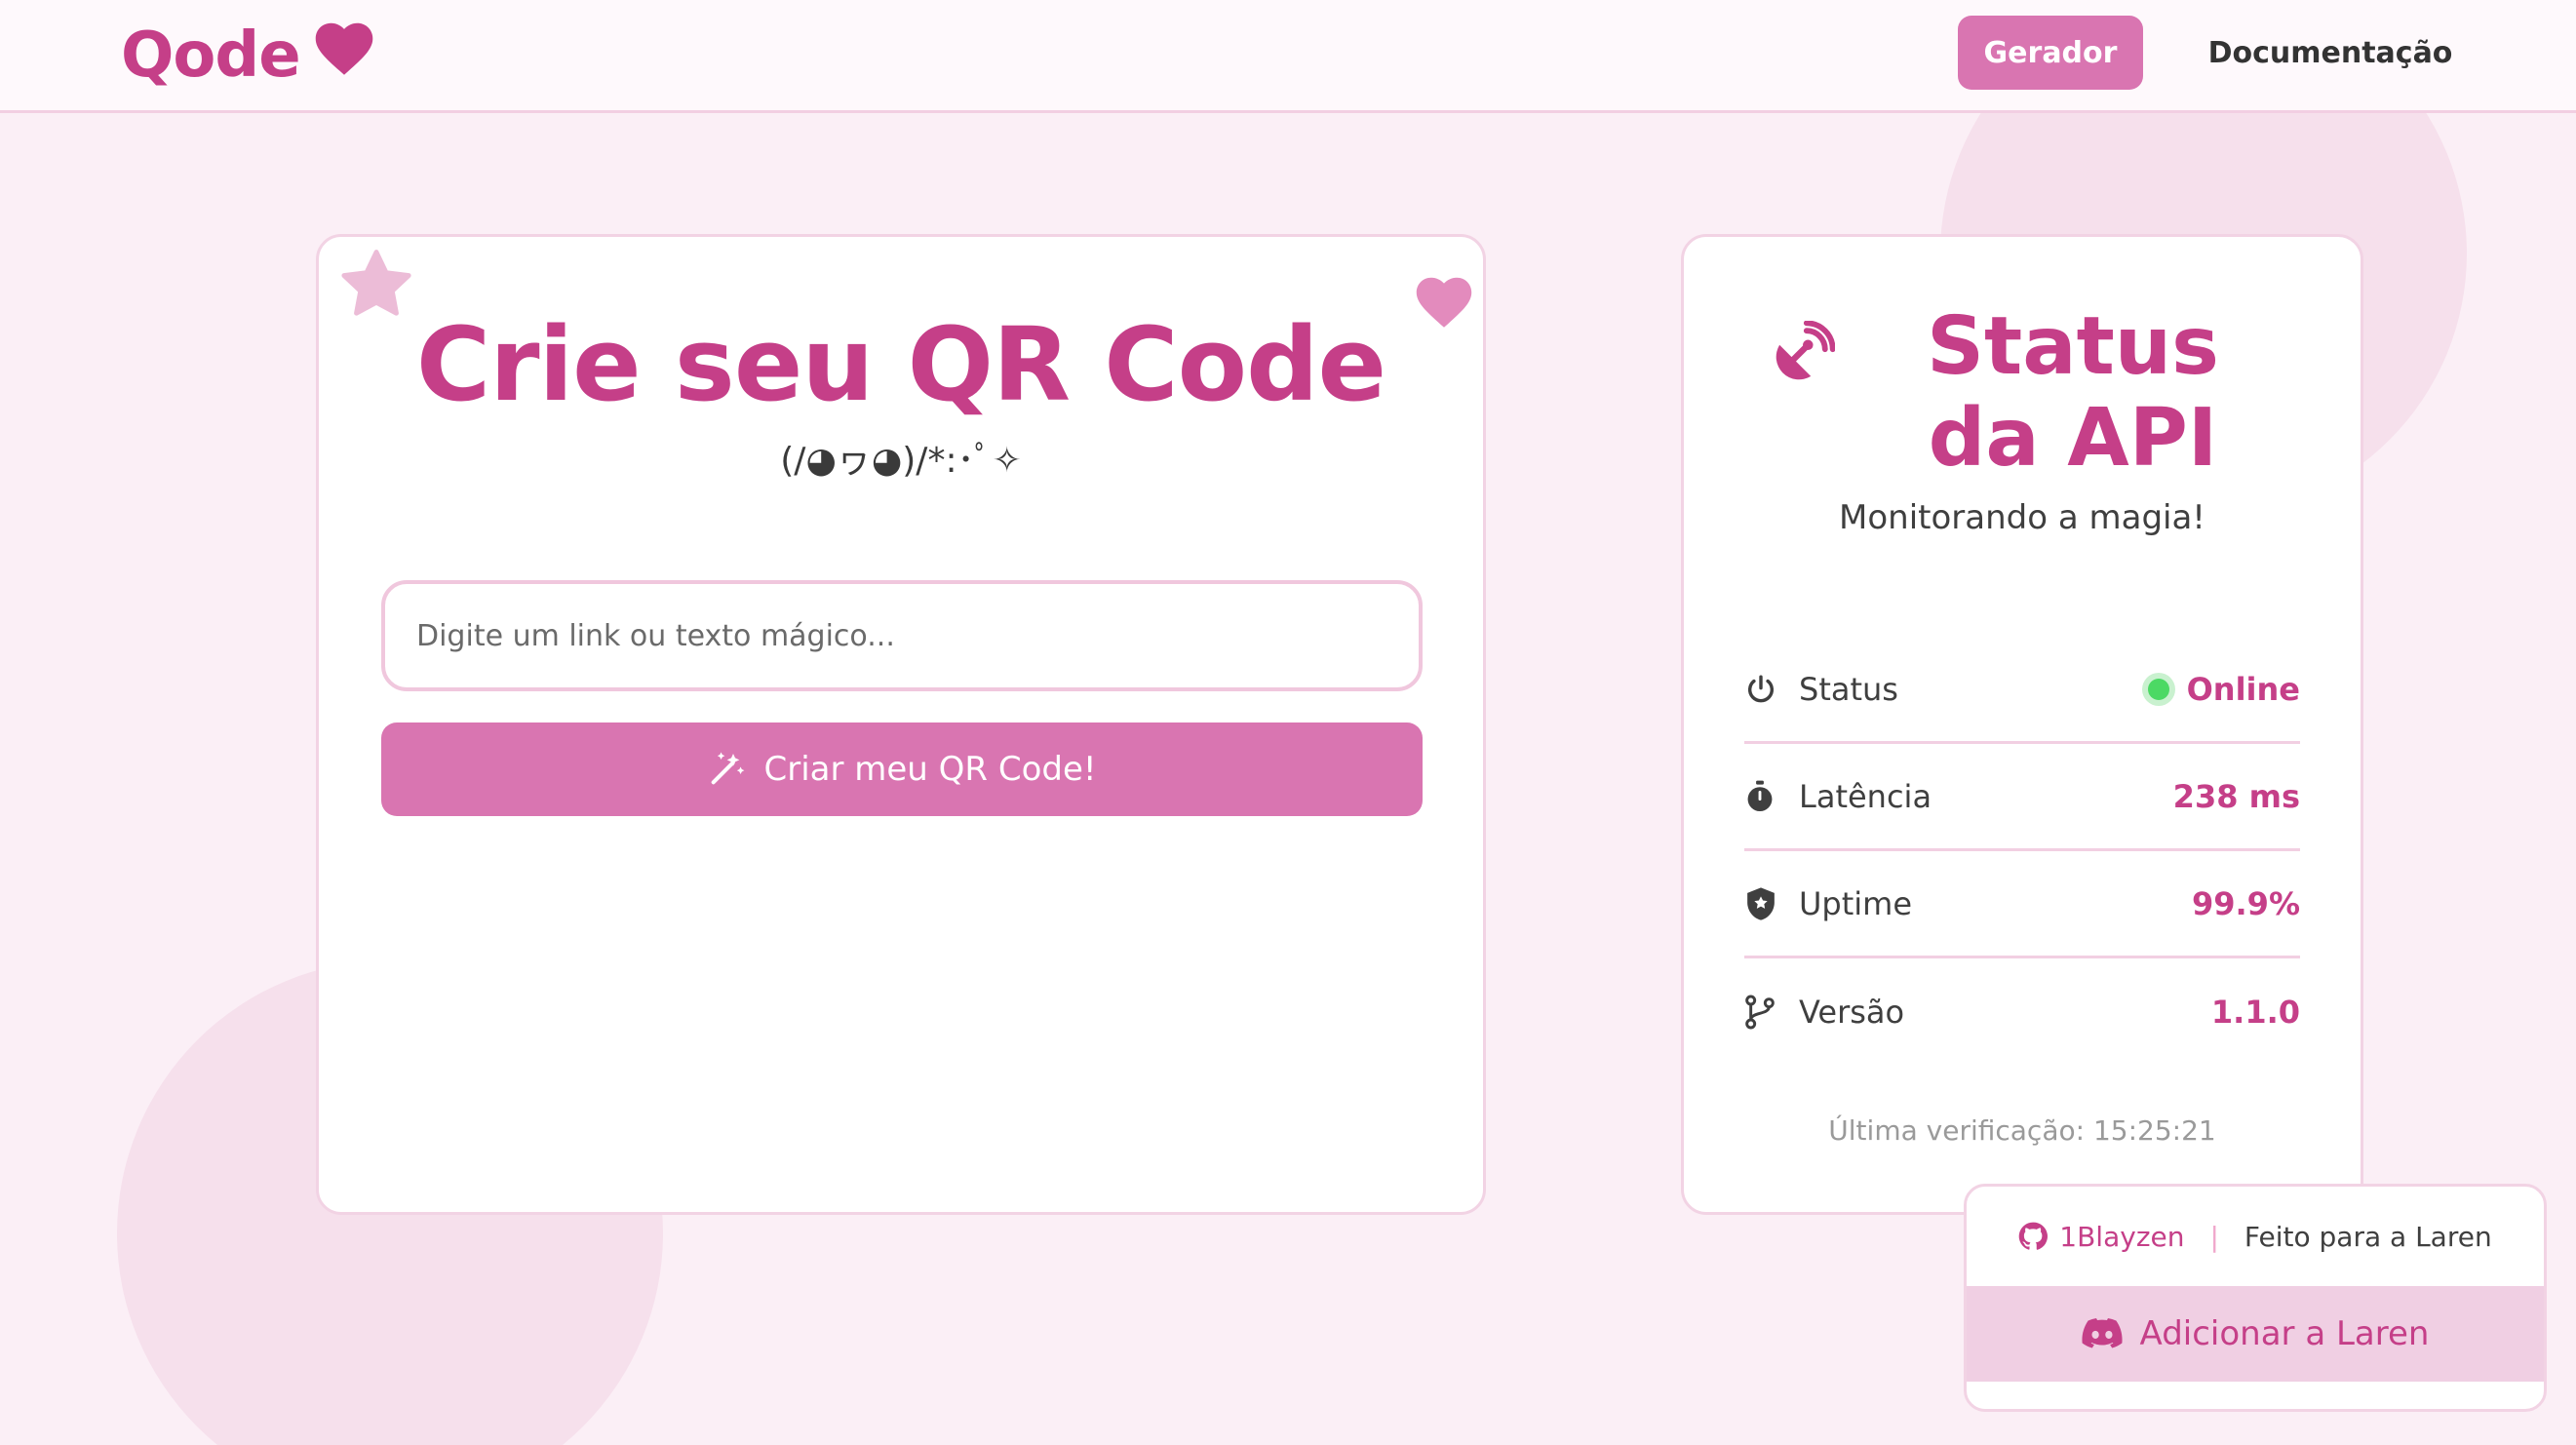 This screenshot has width=2576, height=1445. I want to click on latency-value: 238 ms, so click(2236, 796).